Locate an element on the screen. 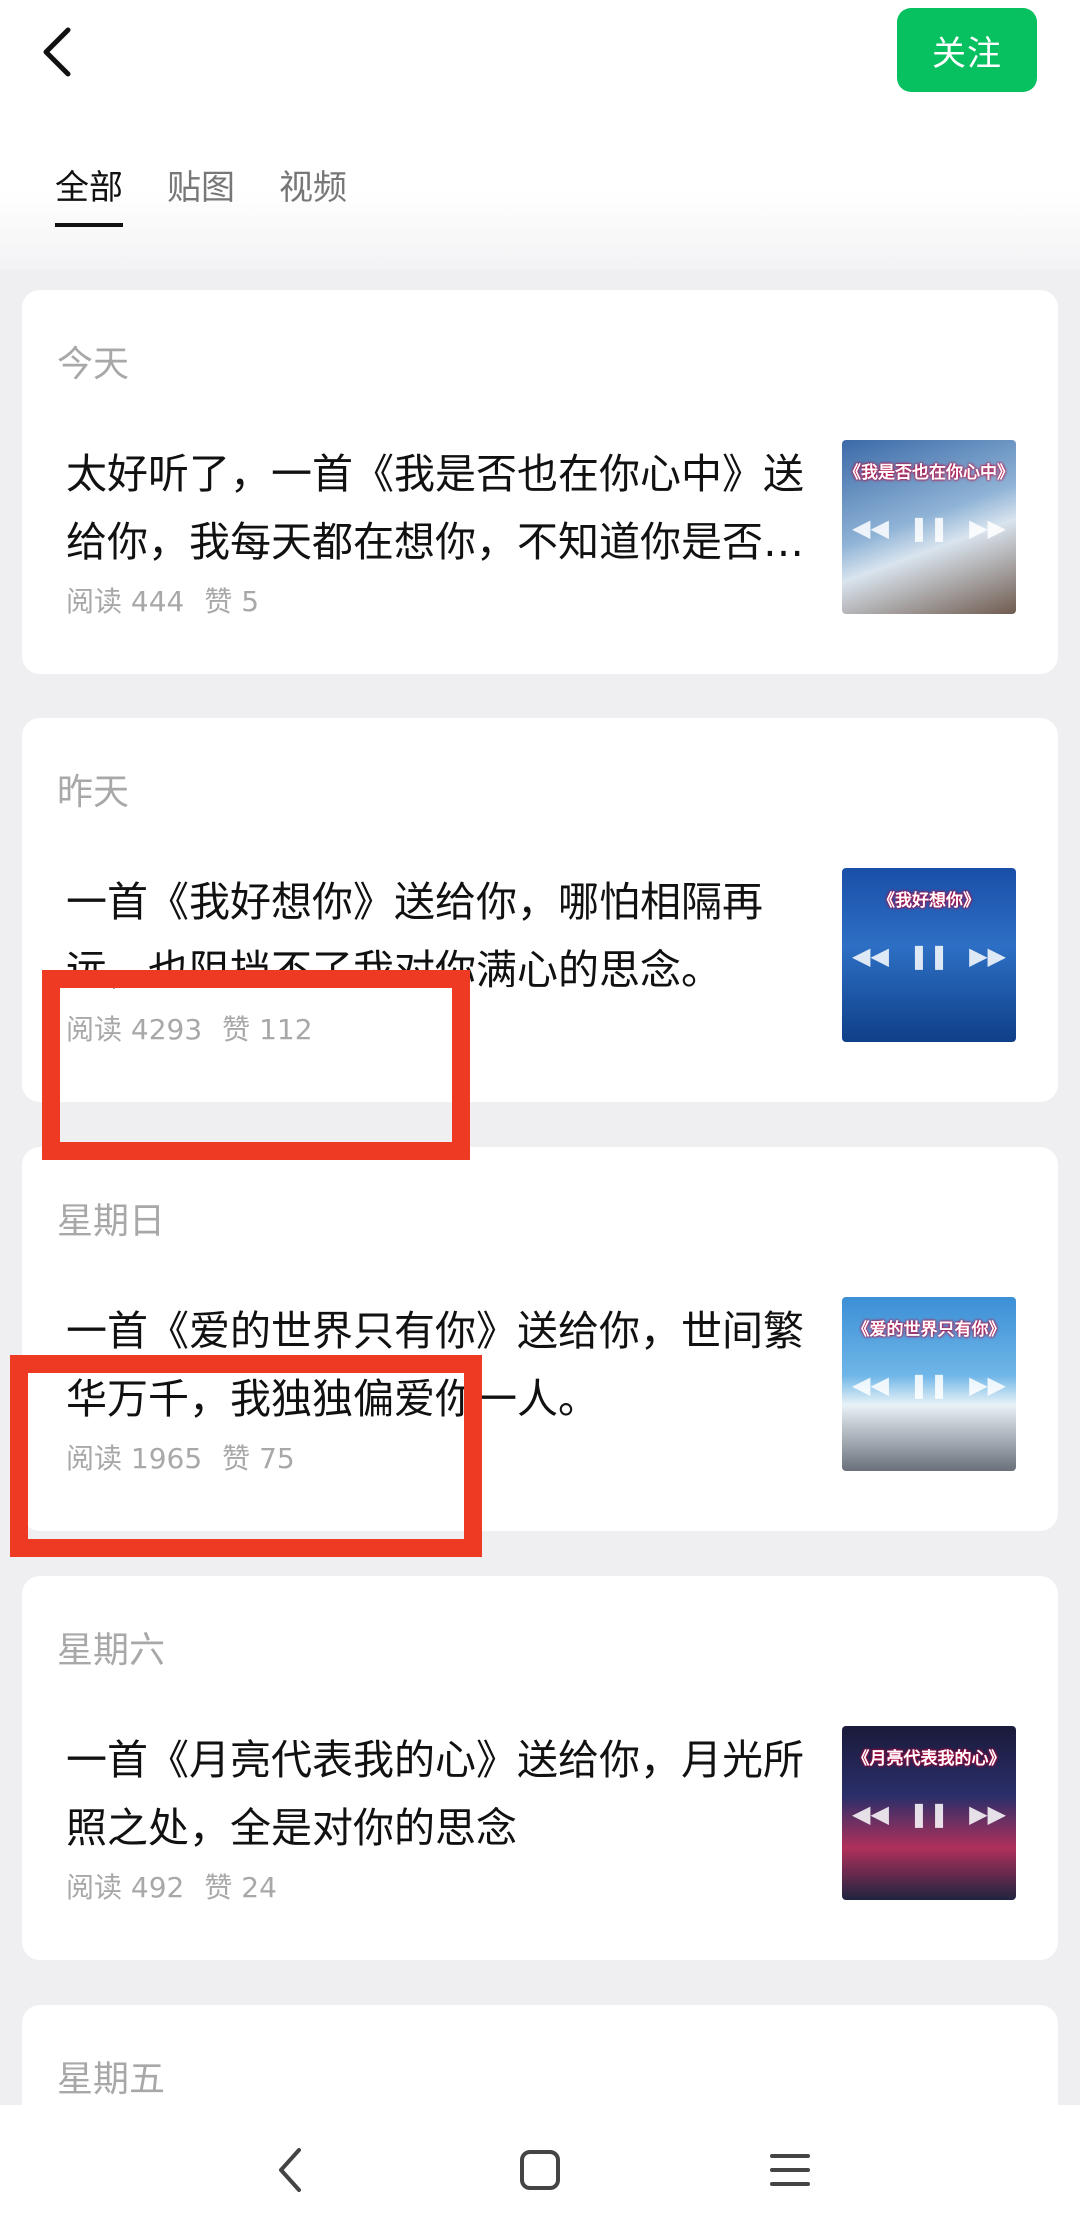  like-count: 赞 5 is located at coordinates (232, 601).